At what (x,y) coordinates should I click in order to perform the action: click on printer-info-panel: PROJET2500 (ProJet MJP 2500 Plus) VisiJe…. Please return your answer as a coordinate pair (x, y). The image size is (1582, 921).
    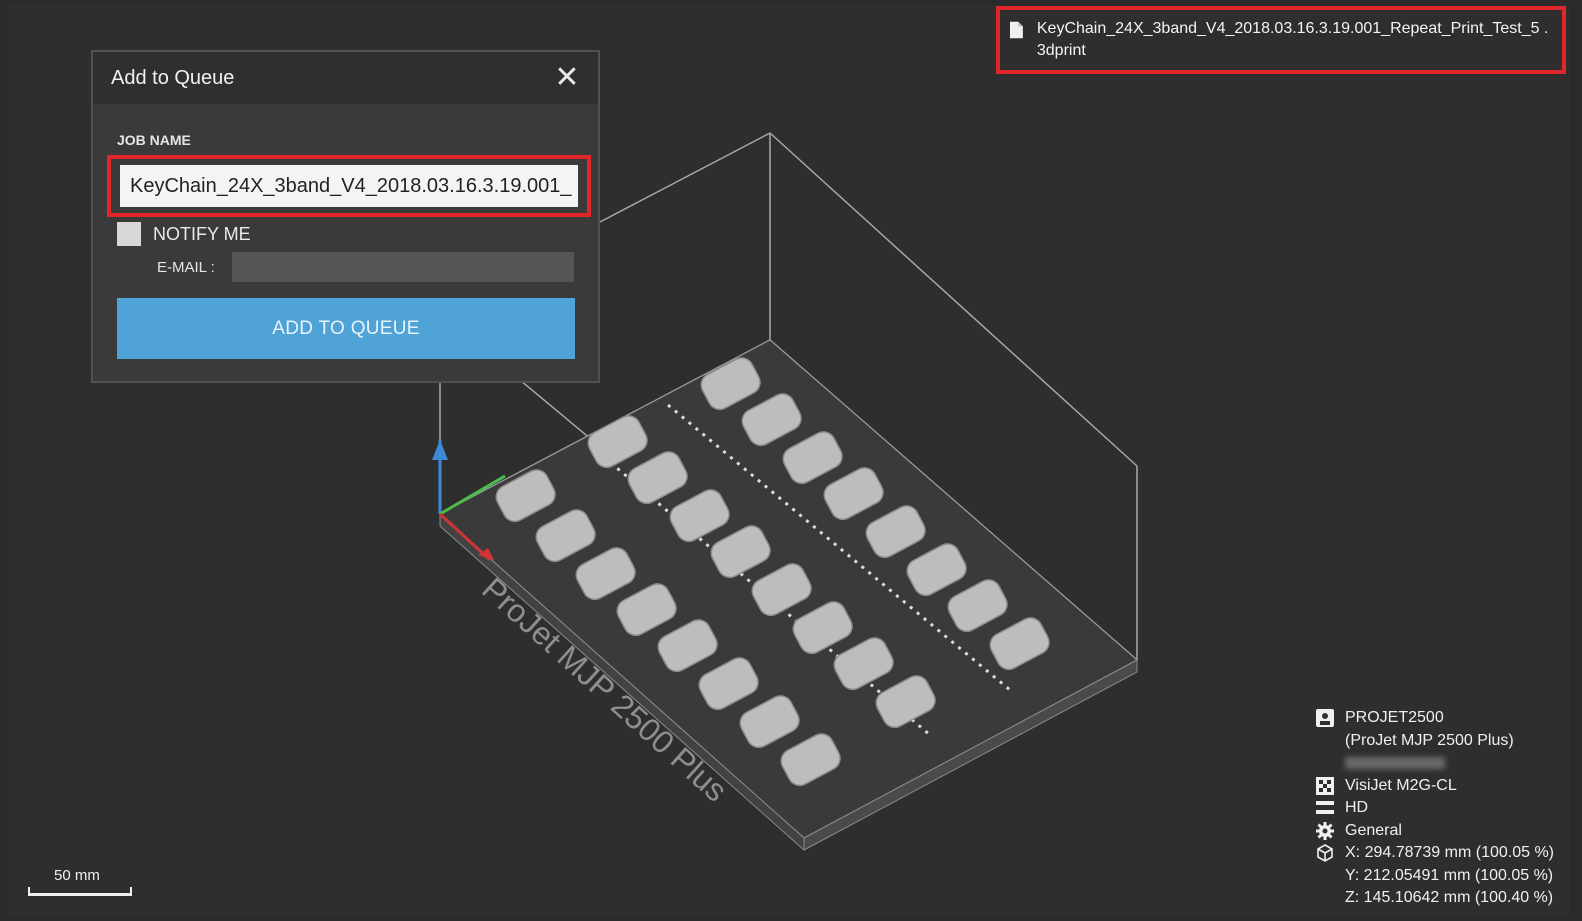
    Looking at the image, I should click on (1446, 808).